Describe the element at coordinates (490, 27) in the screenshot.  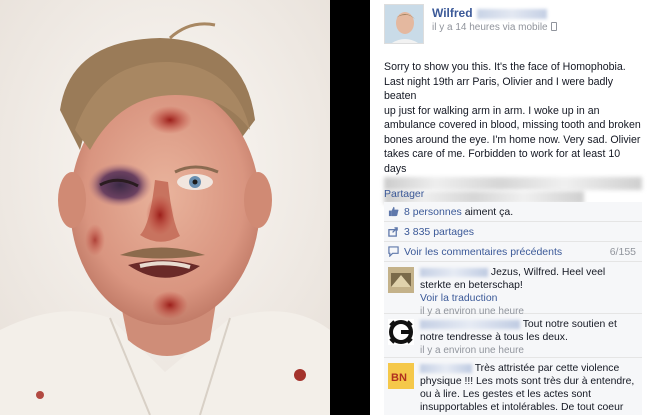
I see `post-meta-text: il y a 14 heures via mobile` at that location.